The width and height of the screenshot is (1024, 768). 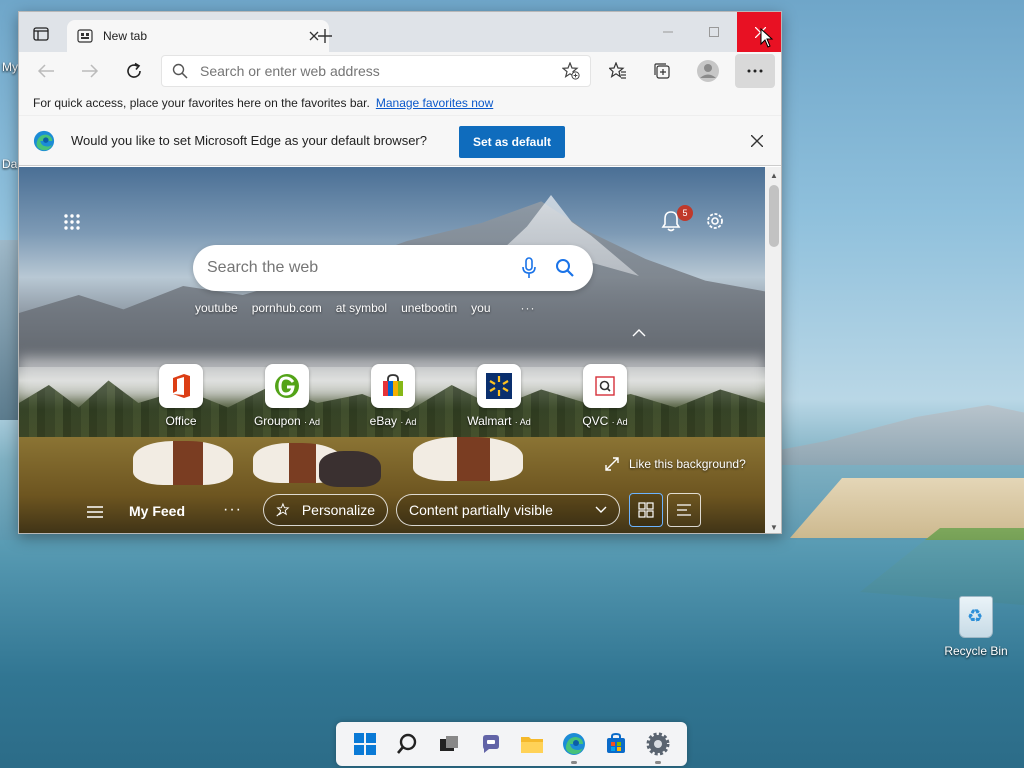 What do you see at coordinates (46, 71) in the screenshot?
I see `back-button` at bounding box center [46, 71].